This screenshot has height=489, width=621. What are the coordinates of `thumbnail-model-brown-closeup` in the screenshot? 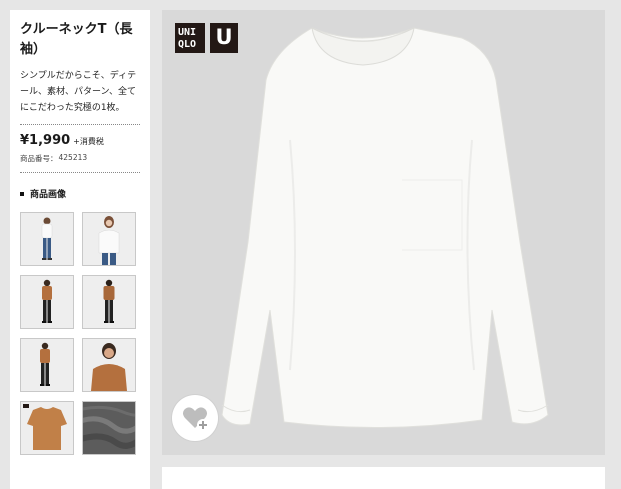 It's located at (109, 365).